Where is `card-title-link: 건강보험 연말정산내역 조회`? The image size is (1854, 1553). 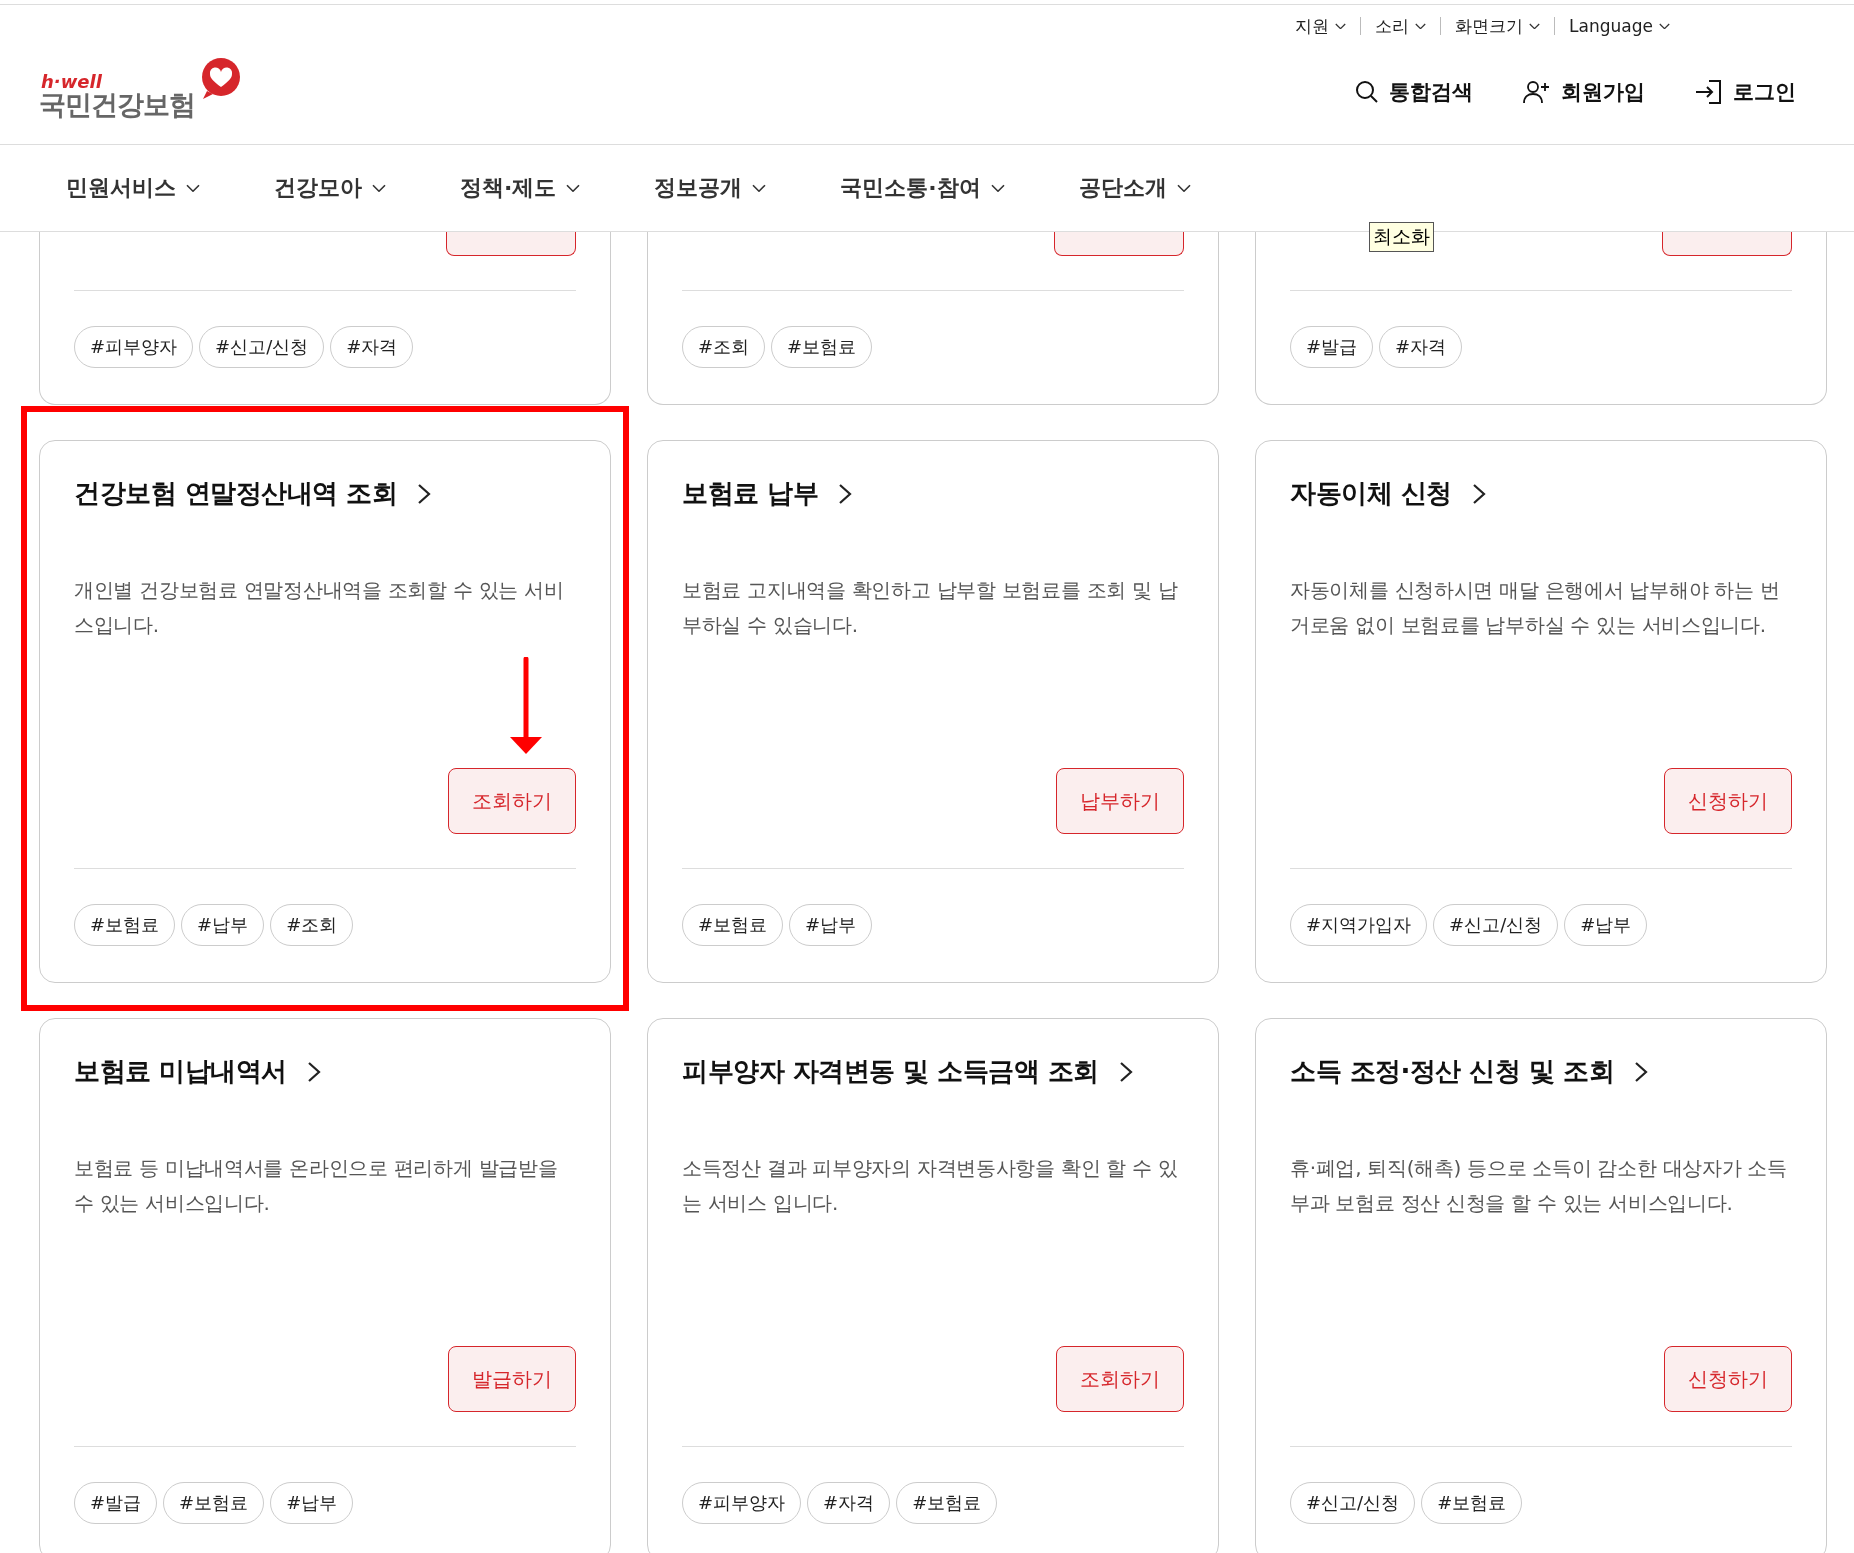
card-title-link: 건강보험 연말정산내역 조회 is located at coordinates (253, 493).